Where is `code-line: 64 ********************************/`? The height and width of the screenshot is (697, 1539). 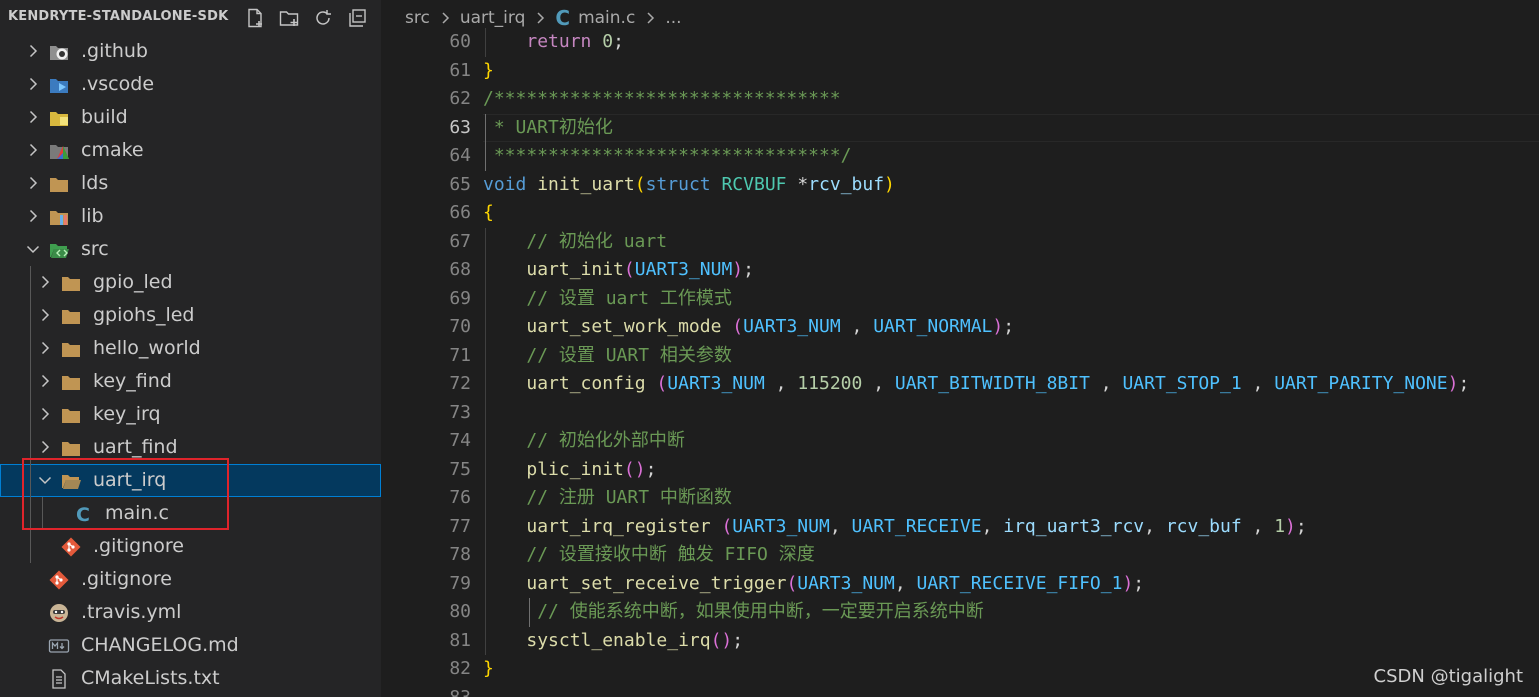 code-line: 64 ********************************/ is located at coordinates (960, 156).